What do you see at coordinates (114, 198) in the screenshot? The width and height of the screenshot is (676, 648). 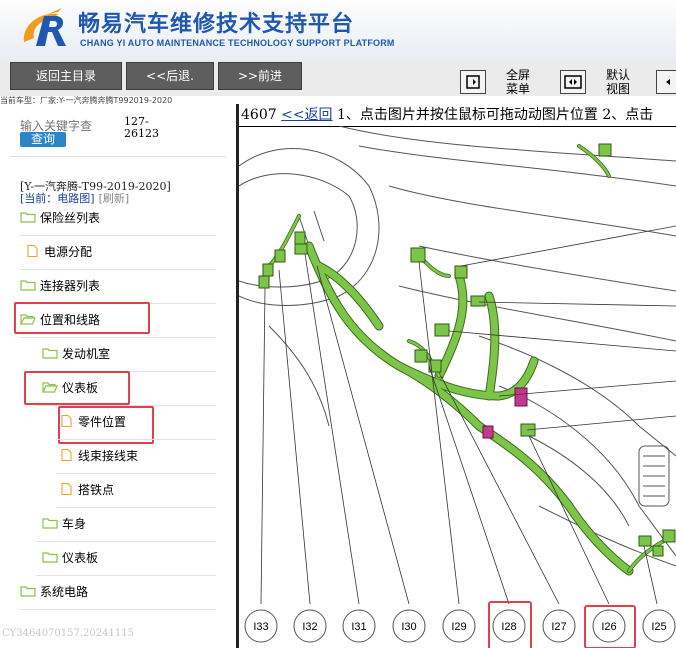 I see `refresh-link: [刷新]` at bounding box center [114, 198].